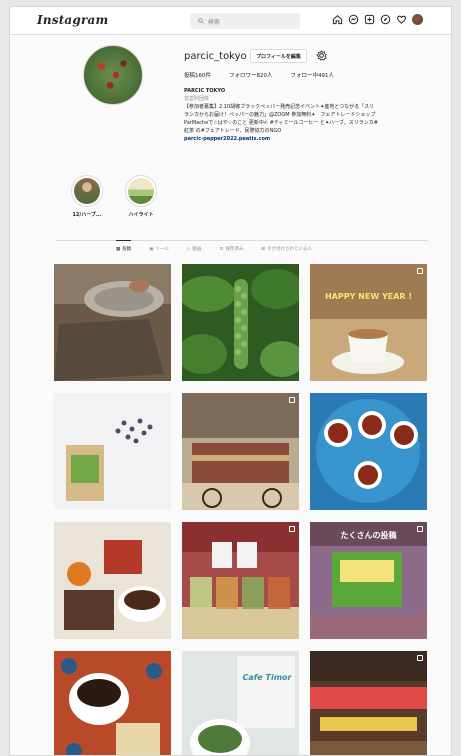 The image size is (461, 756). What do you see at coordinates (401, 19) in the screenshot?
I see `heart-icon` at bounding box center [401, 19].